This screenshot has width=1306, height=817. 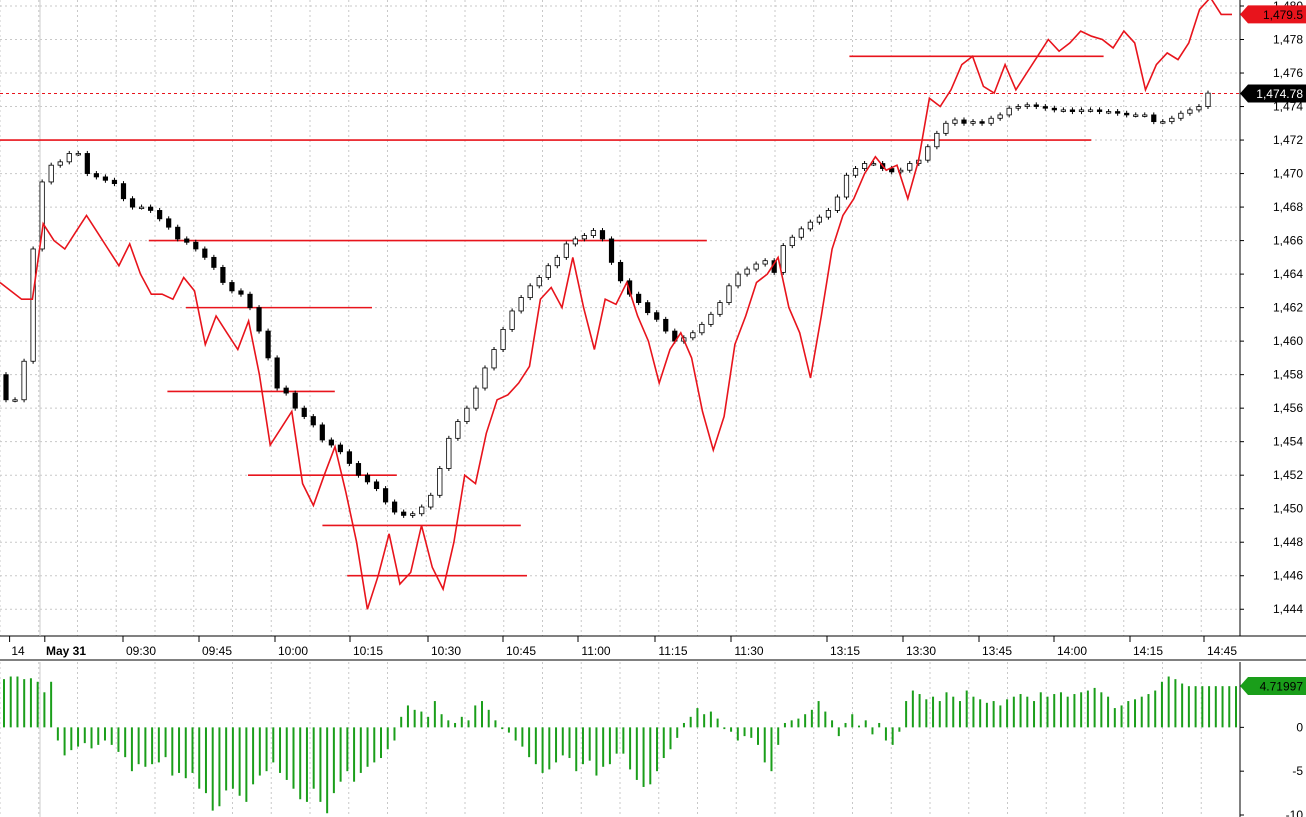 I want to click on price-marker: 1,479.5, so click(x=1273, y=14).